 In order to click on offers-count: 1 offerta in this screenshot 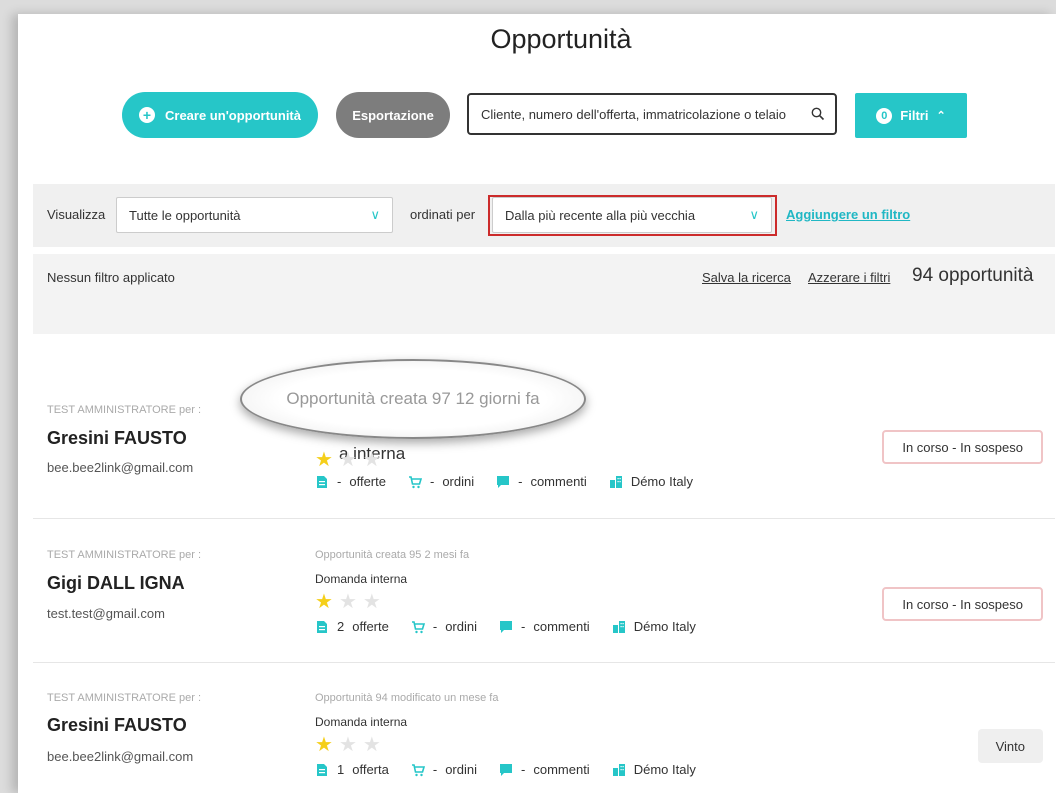, I will do `click(352, 769)`.